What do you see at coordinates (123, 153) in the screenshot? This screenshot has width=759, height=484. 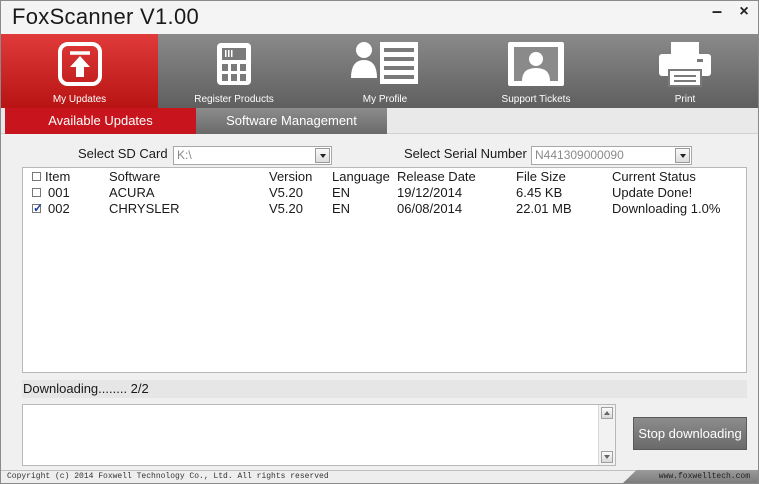 I see `sd-card-label: Select SD Card` at bounding box center [123, 153].